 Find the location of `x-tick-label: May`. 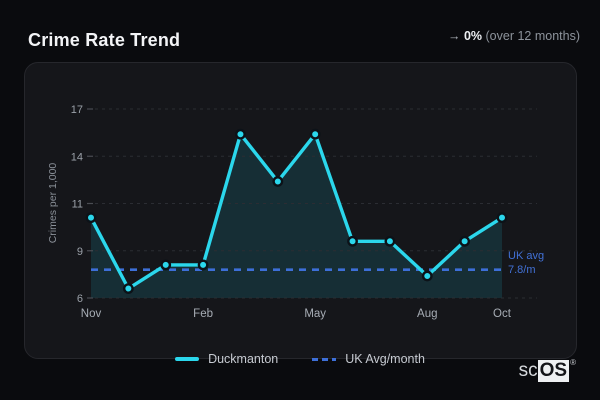

x-tick-label: May is located at coordinates (315, 314).